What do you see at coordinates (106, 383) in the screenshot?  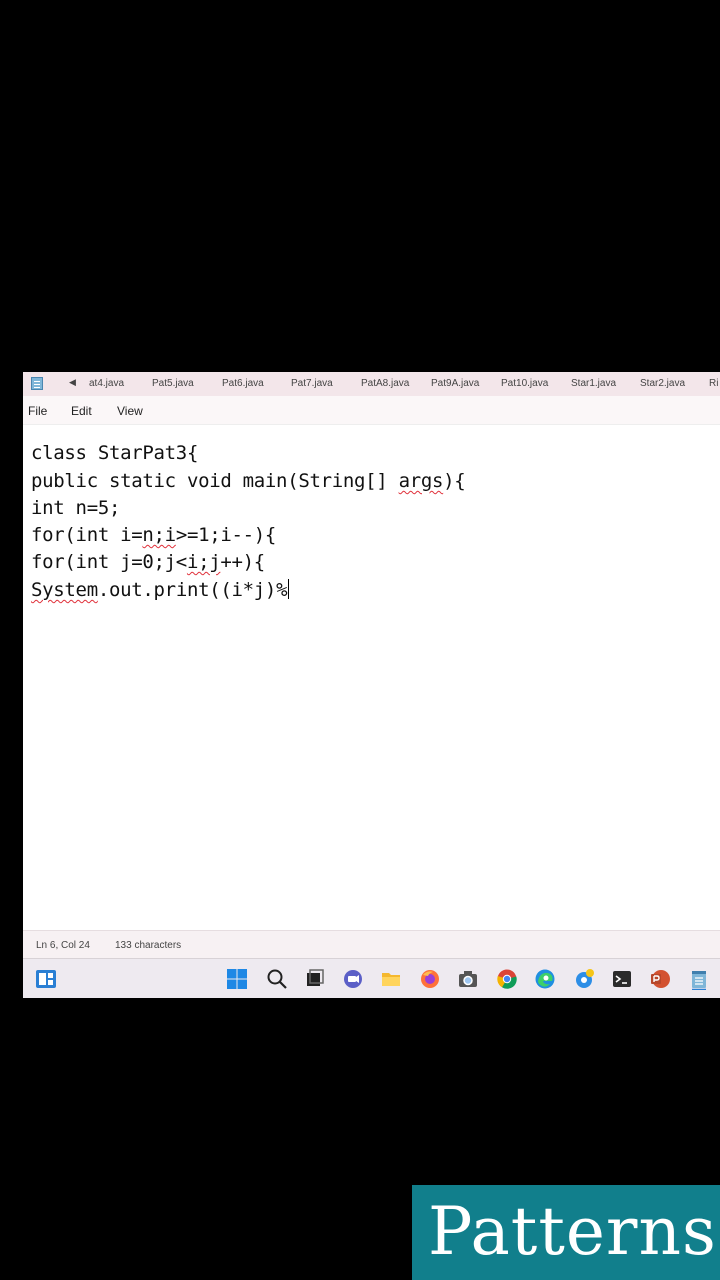 I see `tab-pat4: at4.java` at bounding box center [106, 383].